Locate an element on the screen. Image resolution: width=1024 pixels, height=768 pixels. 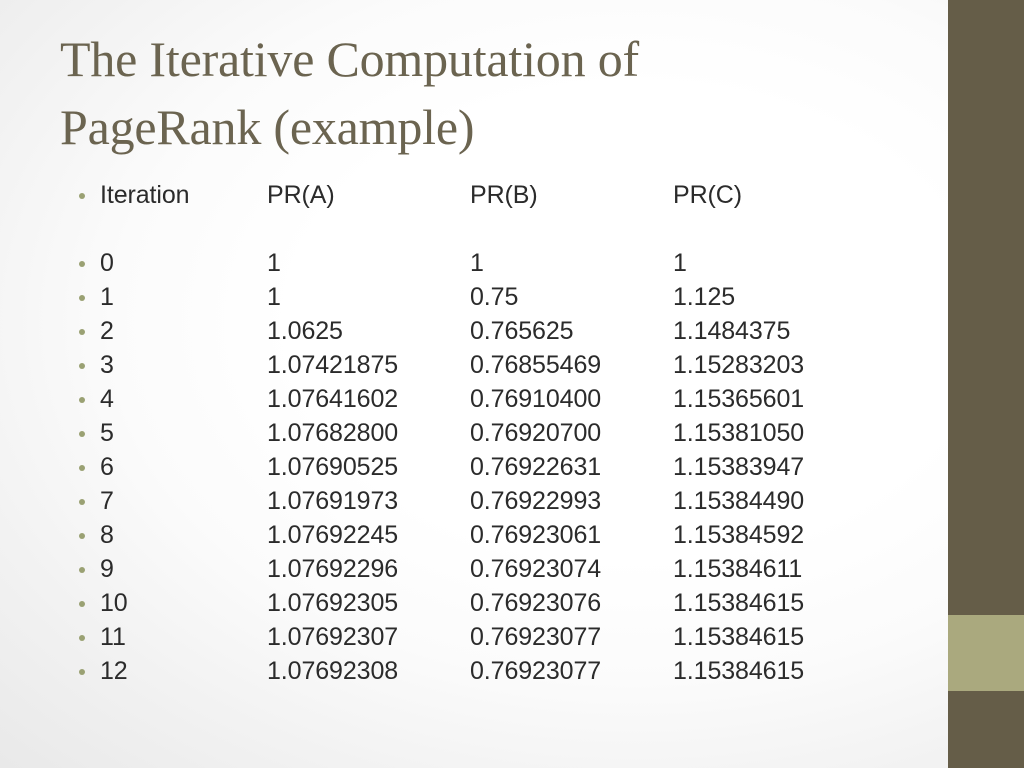
table-row: 10 1.07692305 0.76923076 1.15384615 is located at coordinates (450, 603).